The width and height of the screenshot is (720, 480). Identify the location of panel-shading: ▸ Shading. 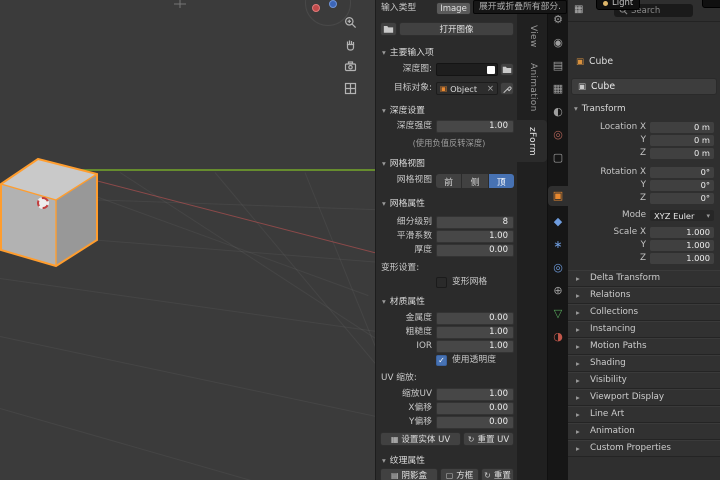
(644, 363).